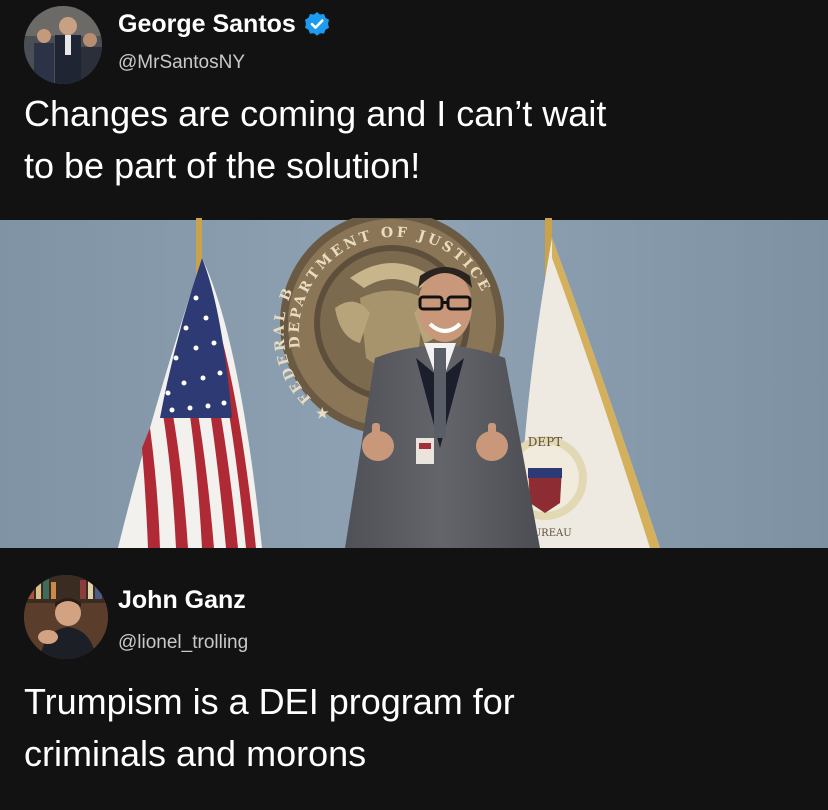 The width and height of the screenshot is (828, 810). I want to click on flag-seal-text: DEPT, so click(545, 442).